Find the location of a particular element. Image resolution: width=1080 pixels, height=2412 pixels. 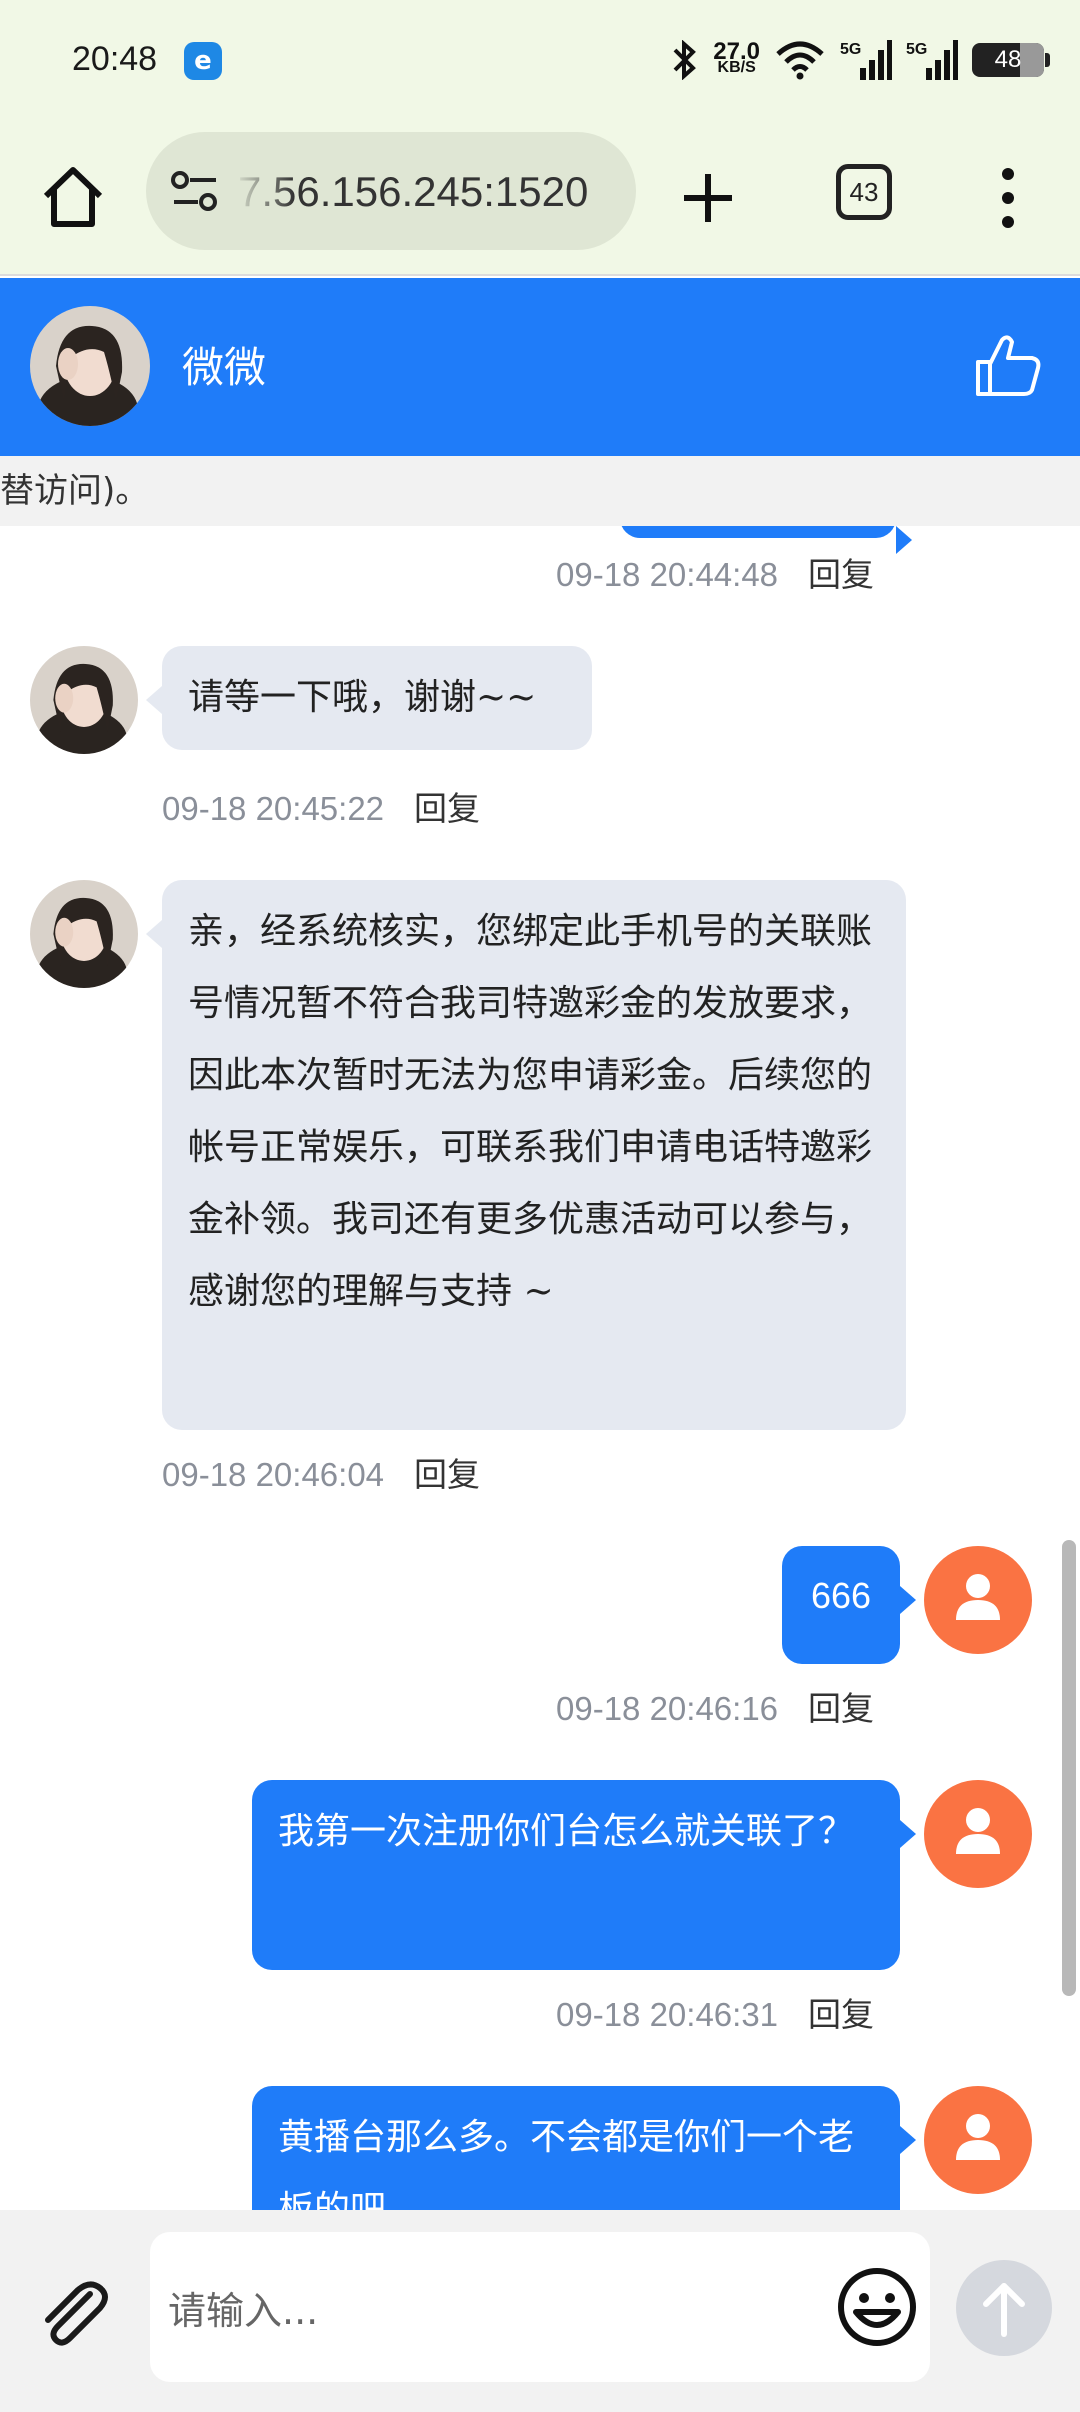

status-icons: 27.0 KB/S 5G 5G 48 is located at coordinates (859, 60).